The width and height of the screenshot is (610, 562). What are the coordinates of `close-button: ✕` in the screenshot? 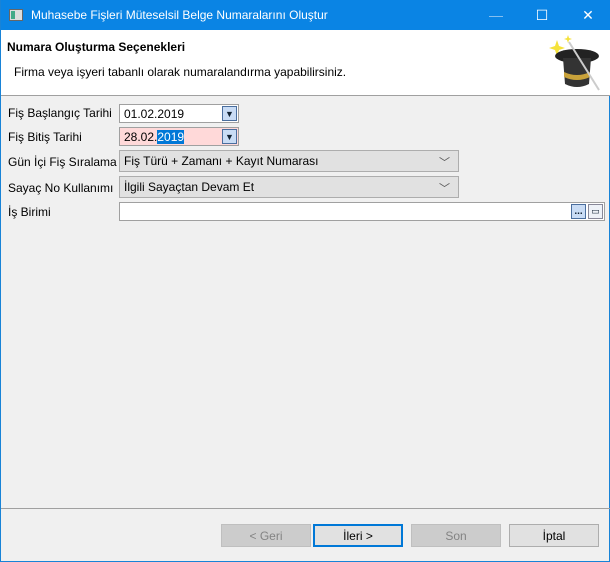 It's located at (587, 15).